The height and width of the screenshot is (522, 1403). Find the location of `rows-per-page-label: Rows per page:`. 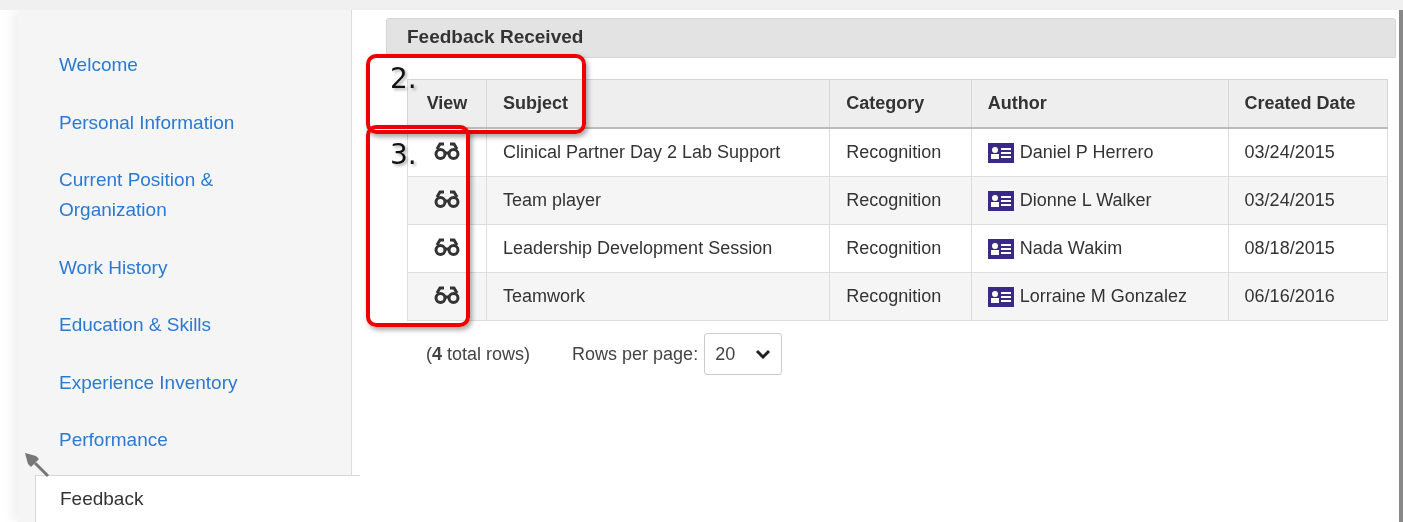

rows-per-page-label: Rows per page: is located at coordinates (635, 354).